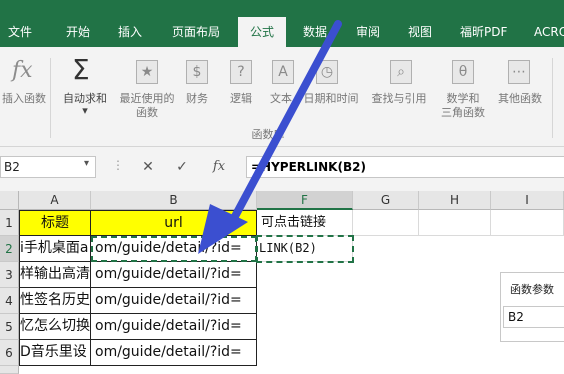 The width and height of the screenshot is (564, 374). I want to click on arrow-shaft, so click(285, 123).